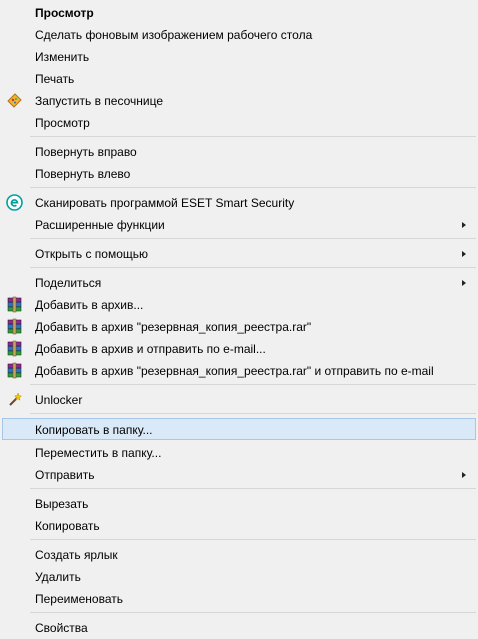 The height and width of the screenshot is (639, 478). What do you see at coordinates (239, 224) in the screenshot?
I see `menu-item-advanced-functions: Расширенные функции` at bounding box center [239, 224].